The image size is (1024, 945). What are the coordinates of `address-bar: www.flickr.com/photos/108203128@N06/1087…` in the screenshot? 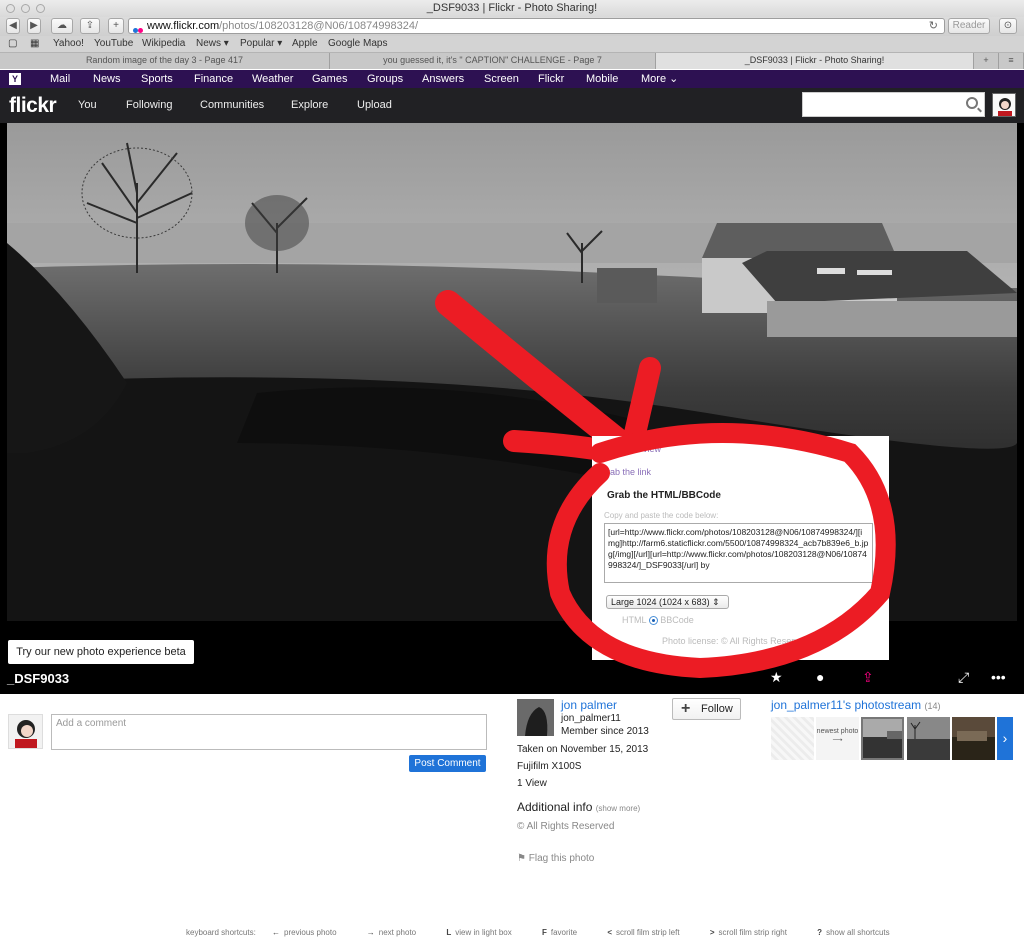 It's located at (536, 26).